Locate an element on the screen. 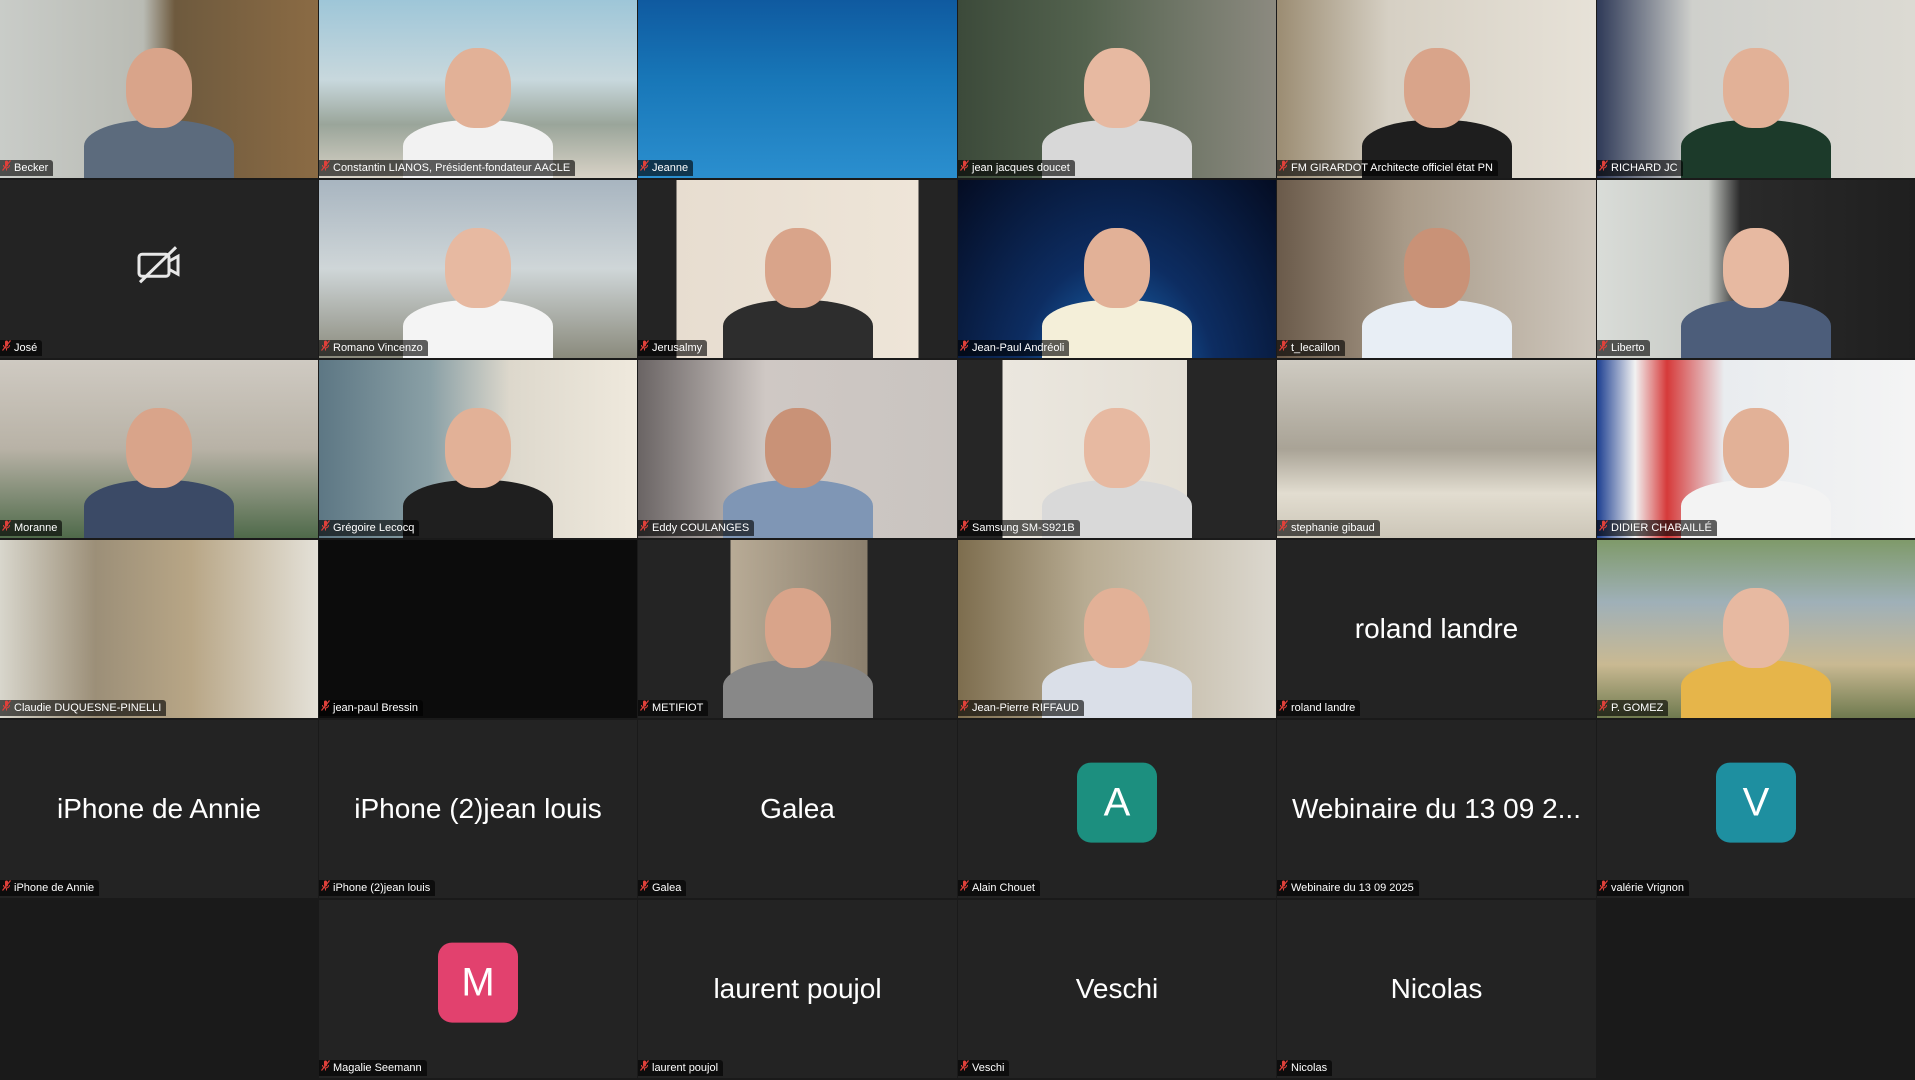 The width and height of the screenshot is (1915, 1080). participant-tile: jean-paul Bressin is located at coordinates (478, 629).